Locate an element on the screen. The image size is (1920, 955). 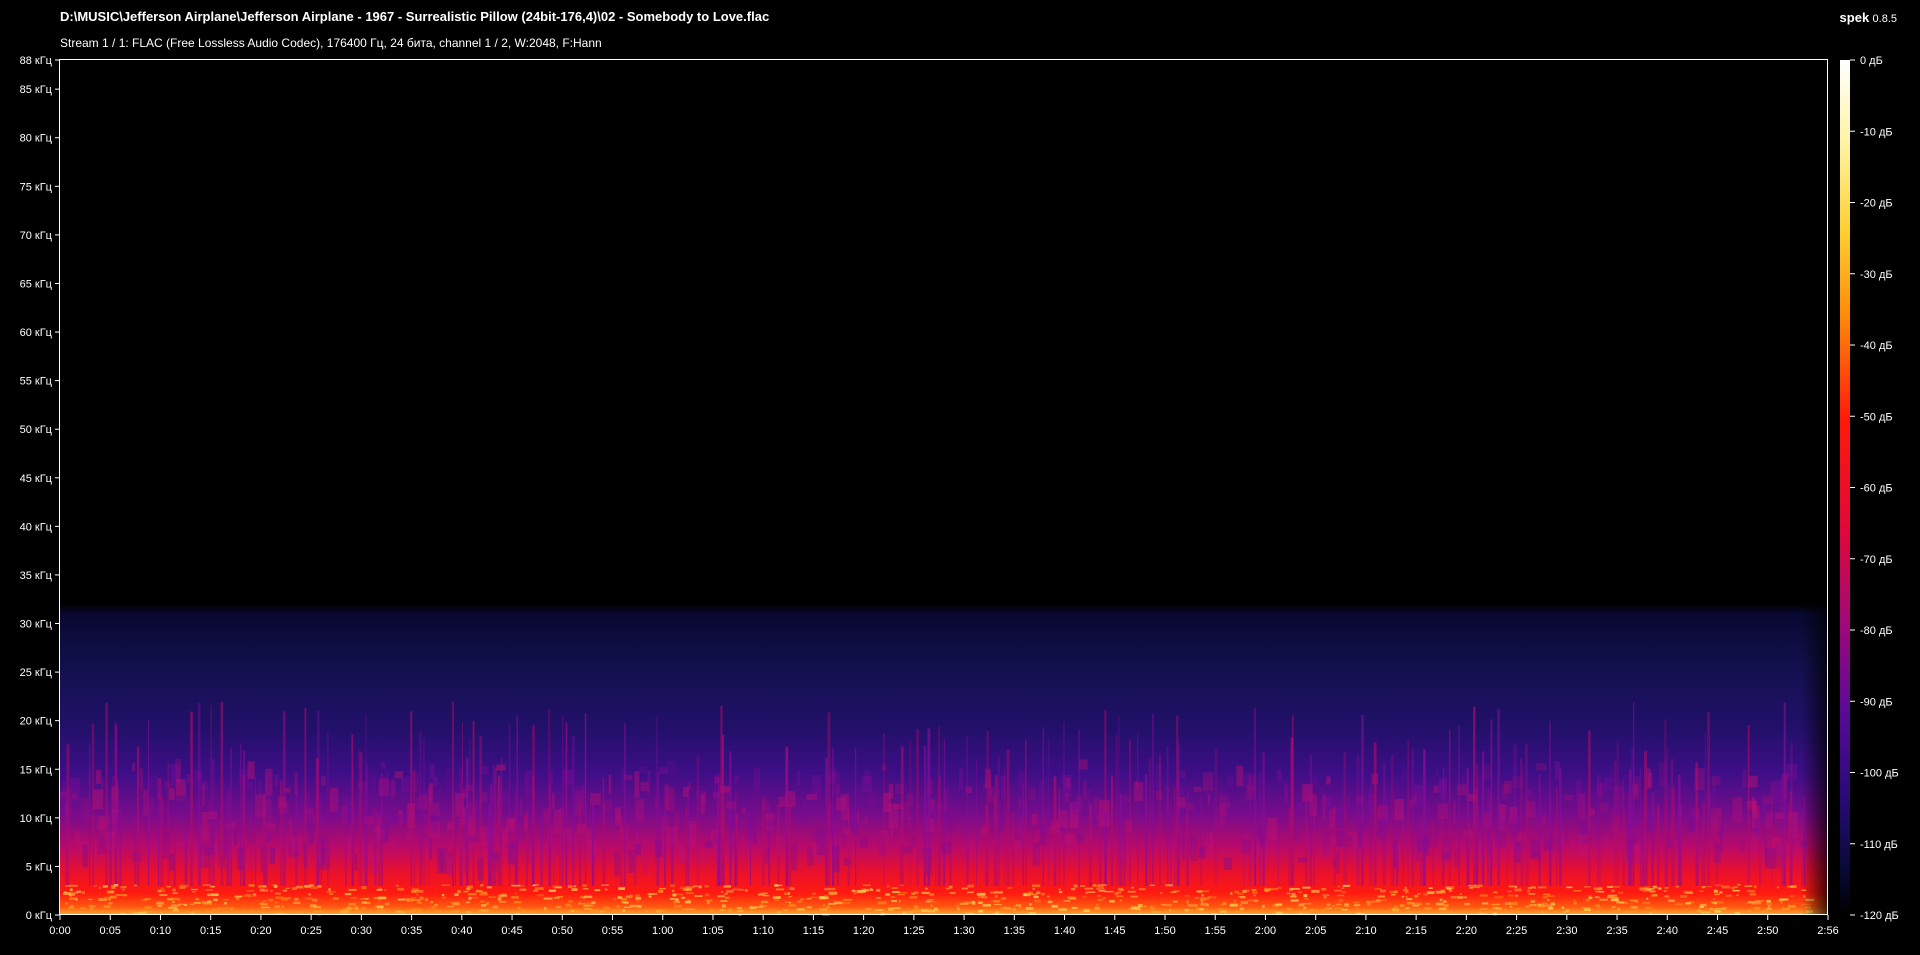
y-tick-label: 15 кГц is located at coordinates (36, 770).